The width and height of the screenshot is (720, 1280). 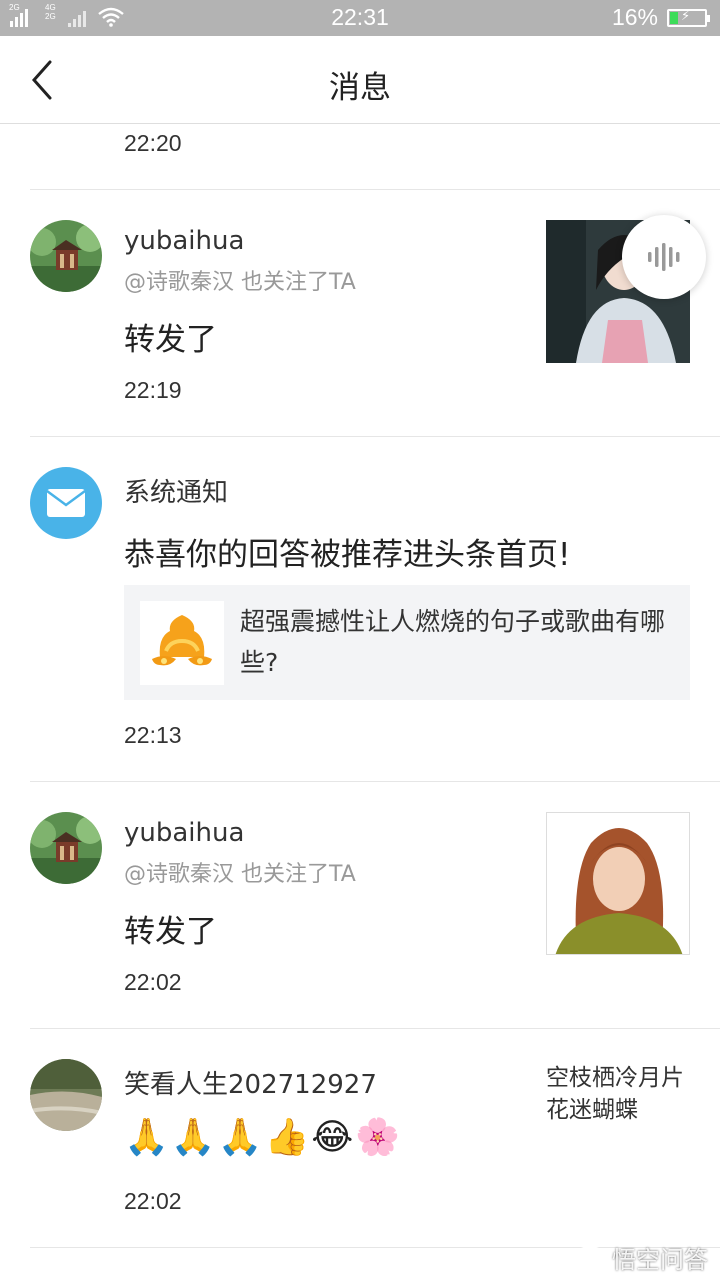 What do you see at coordinates (618, 883) in the screenshot?
I see `post-thumbnail` at bounding box center [618, 883].